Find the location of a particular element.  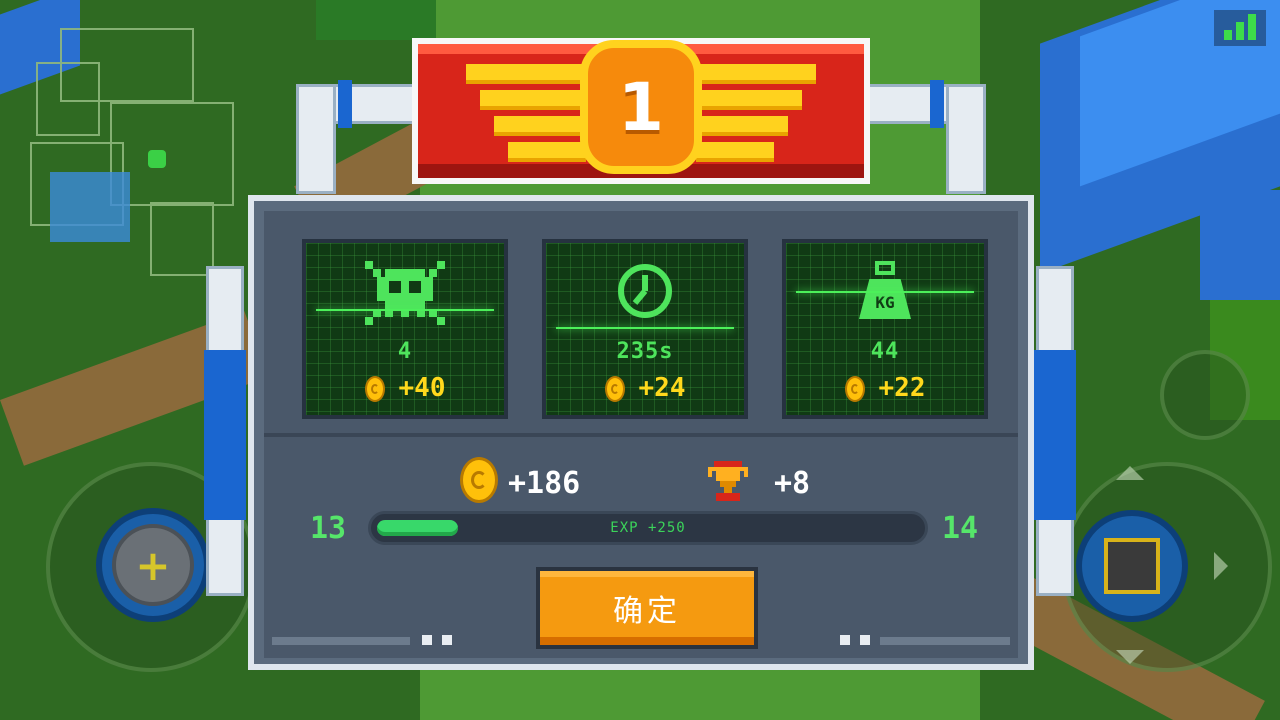

divider is located at coordinates (641, 435).